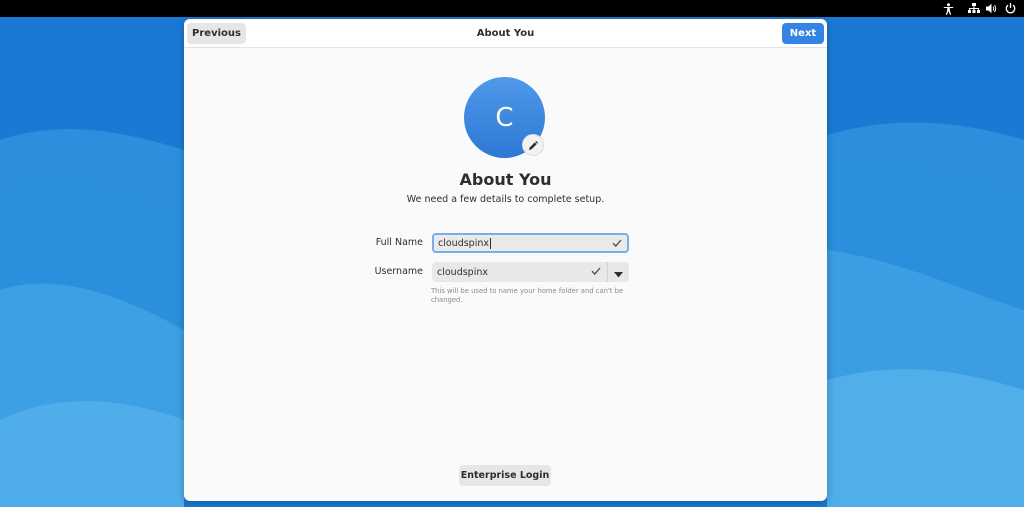  What do you see at coordinates (530, 243) in the screenshot?
I see `full-name-field: cloudspinx` at bounding box center [530, 243].